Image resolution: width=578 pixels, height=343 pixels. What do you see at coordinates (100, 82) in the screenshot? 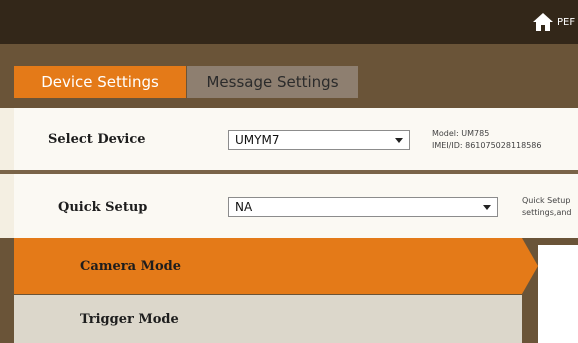
I see `tab-device-settings: Device Settings` at bounding box center [100, 82].